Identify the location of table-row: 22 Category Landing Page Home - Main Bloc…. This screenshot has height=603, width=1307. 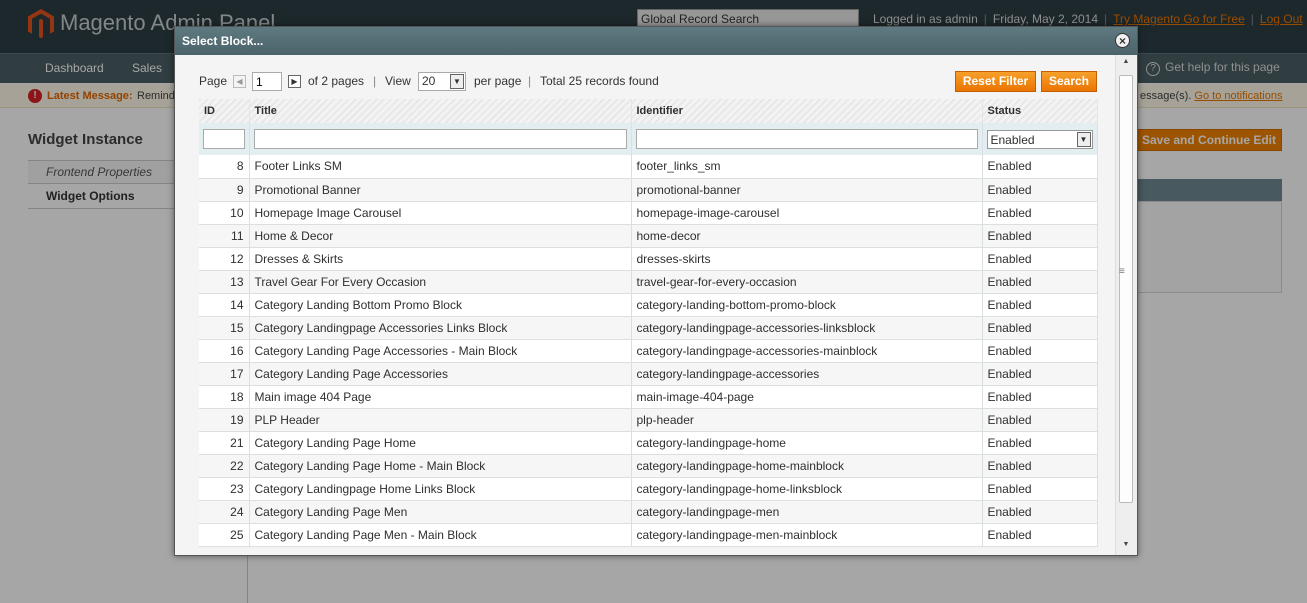
(648, 466).